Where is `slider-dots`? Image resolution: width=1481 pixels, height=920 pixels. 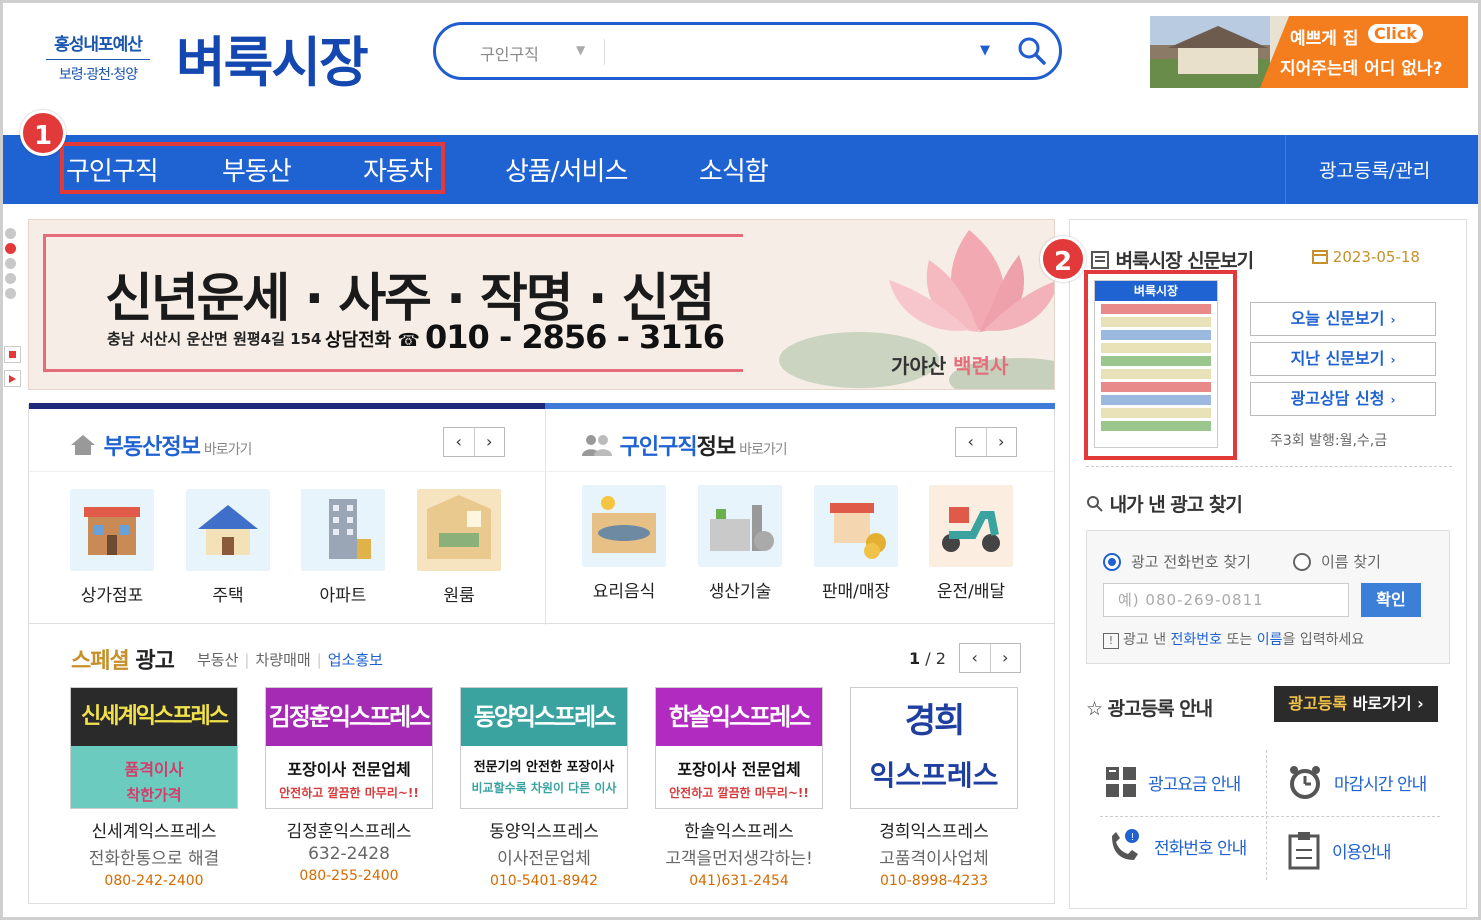 slider-dots is located at coordinates (10, 265).